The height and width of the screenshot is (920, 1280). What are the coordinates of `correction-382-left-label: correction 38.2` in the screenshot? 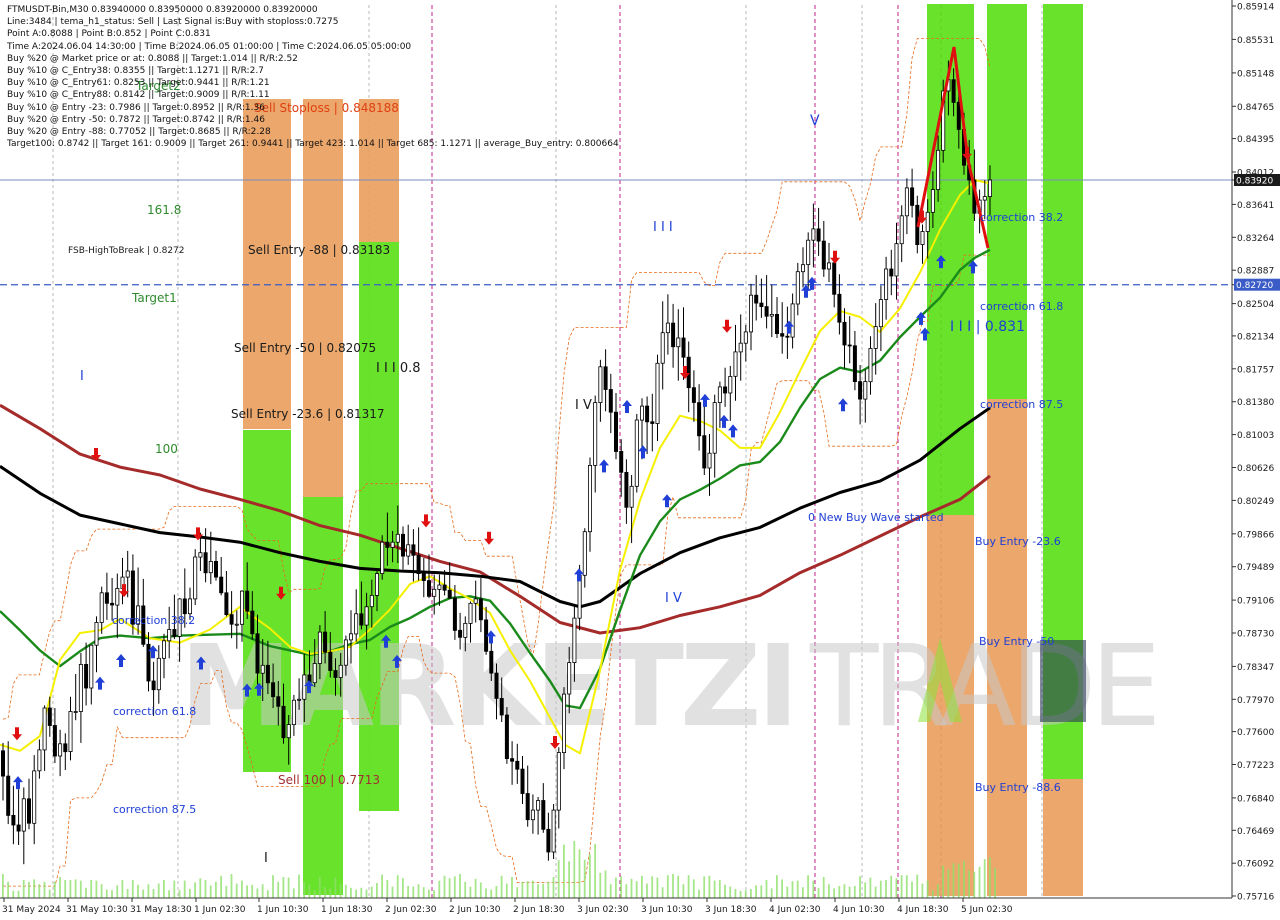 It's located at (153, 620).